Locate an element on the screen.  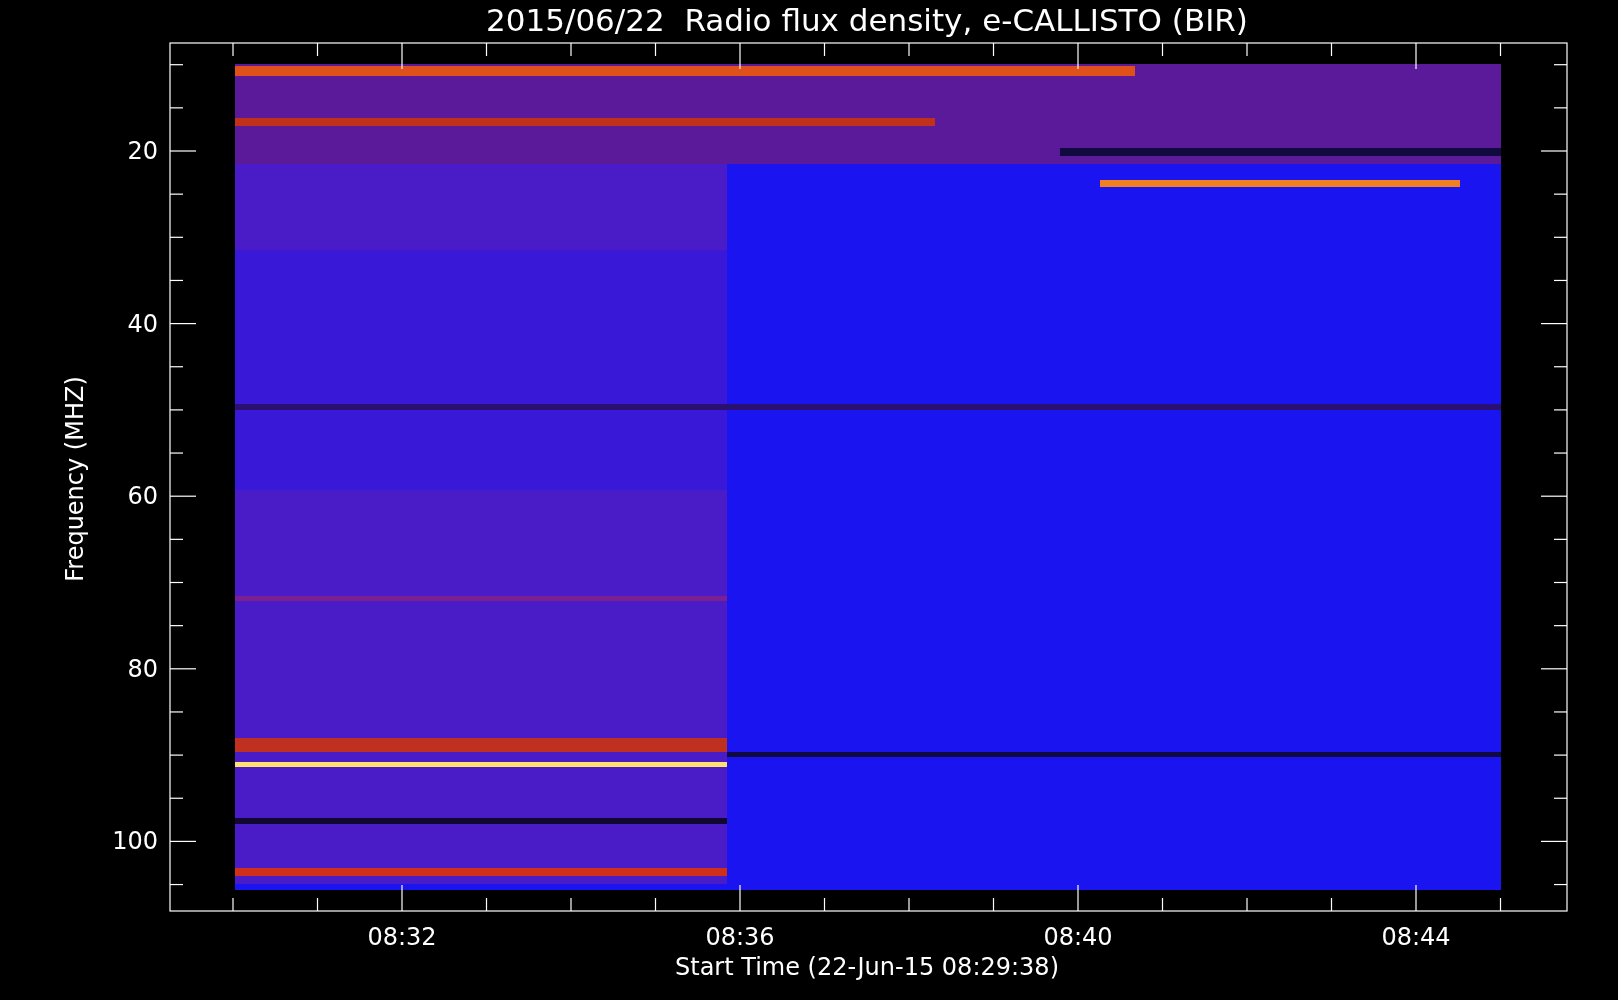
y-axis-label: Frequency (MHZ) is located at coordinates (75, 479).